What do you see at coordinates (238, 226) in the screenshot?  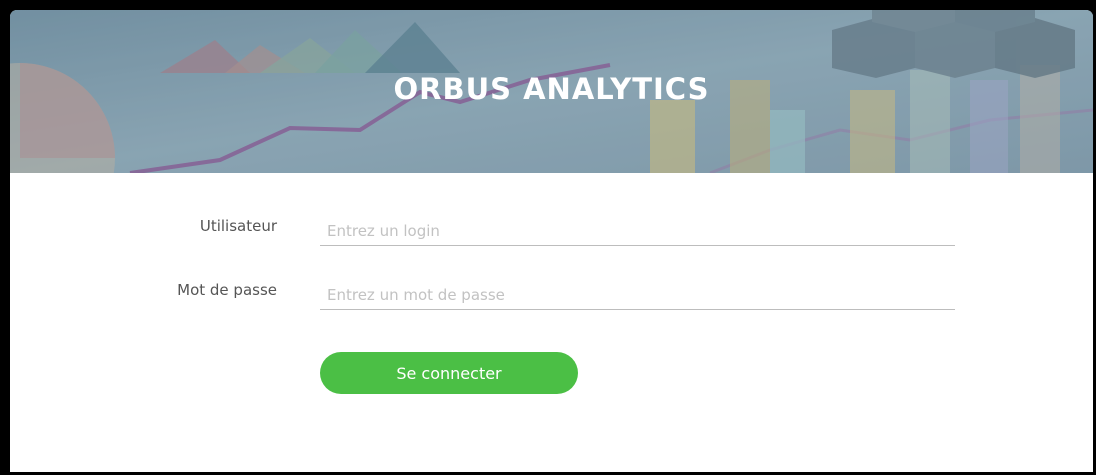 I see `username-label: Utilisateur` at bounding box center [238, 226].